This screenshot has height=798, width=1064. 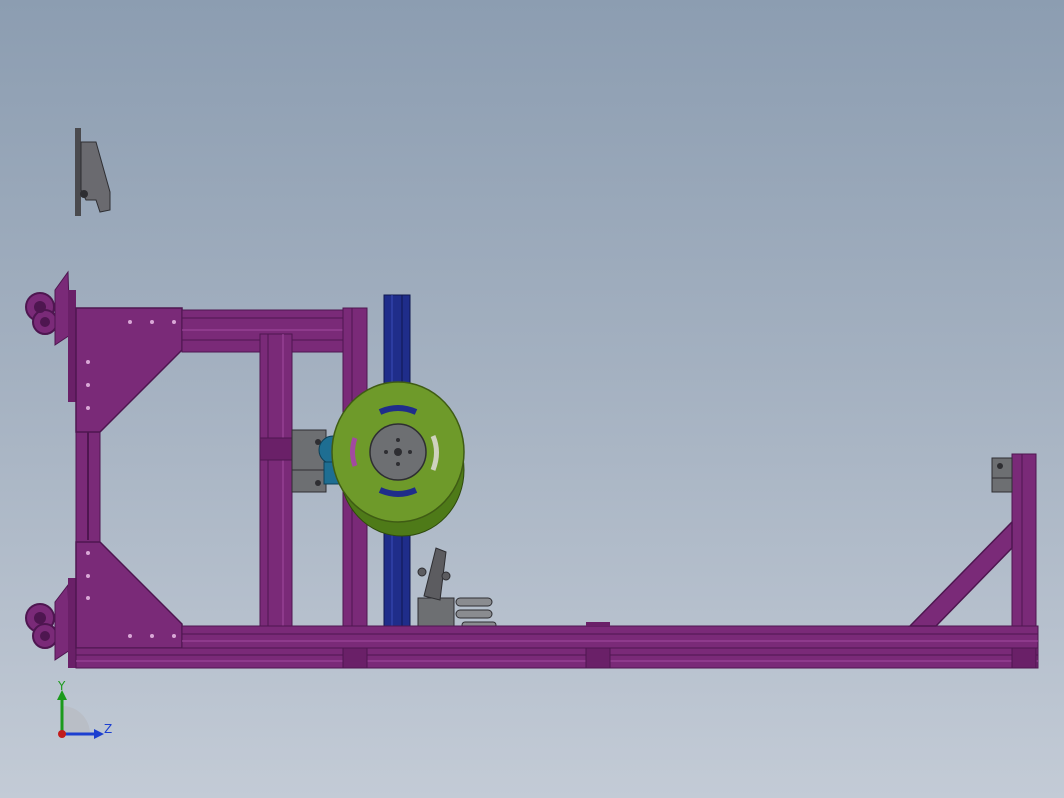 I want to click on frame-right-post, so click(x=972, y=540).